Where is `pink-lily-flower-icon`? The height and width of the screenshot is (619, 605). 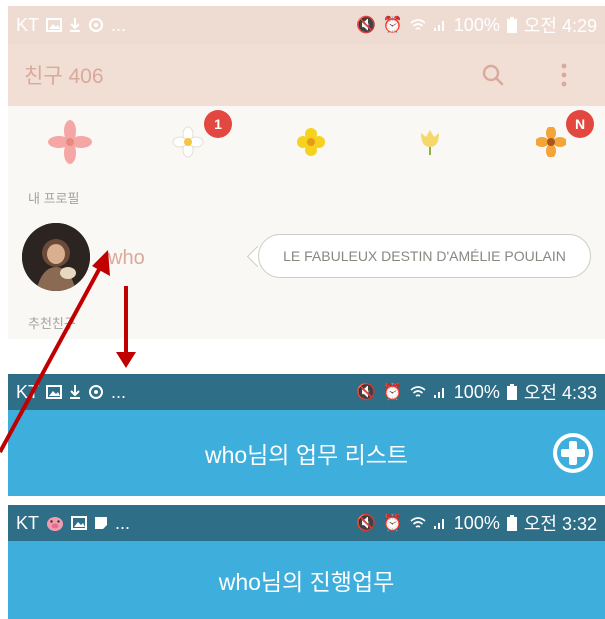
pink-lily-flower-icon is located at coordinates (70, 142).